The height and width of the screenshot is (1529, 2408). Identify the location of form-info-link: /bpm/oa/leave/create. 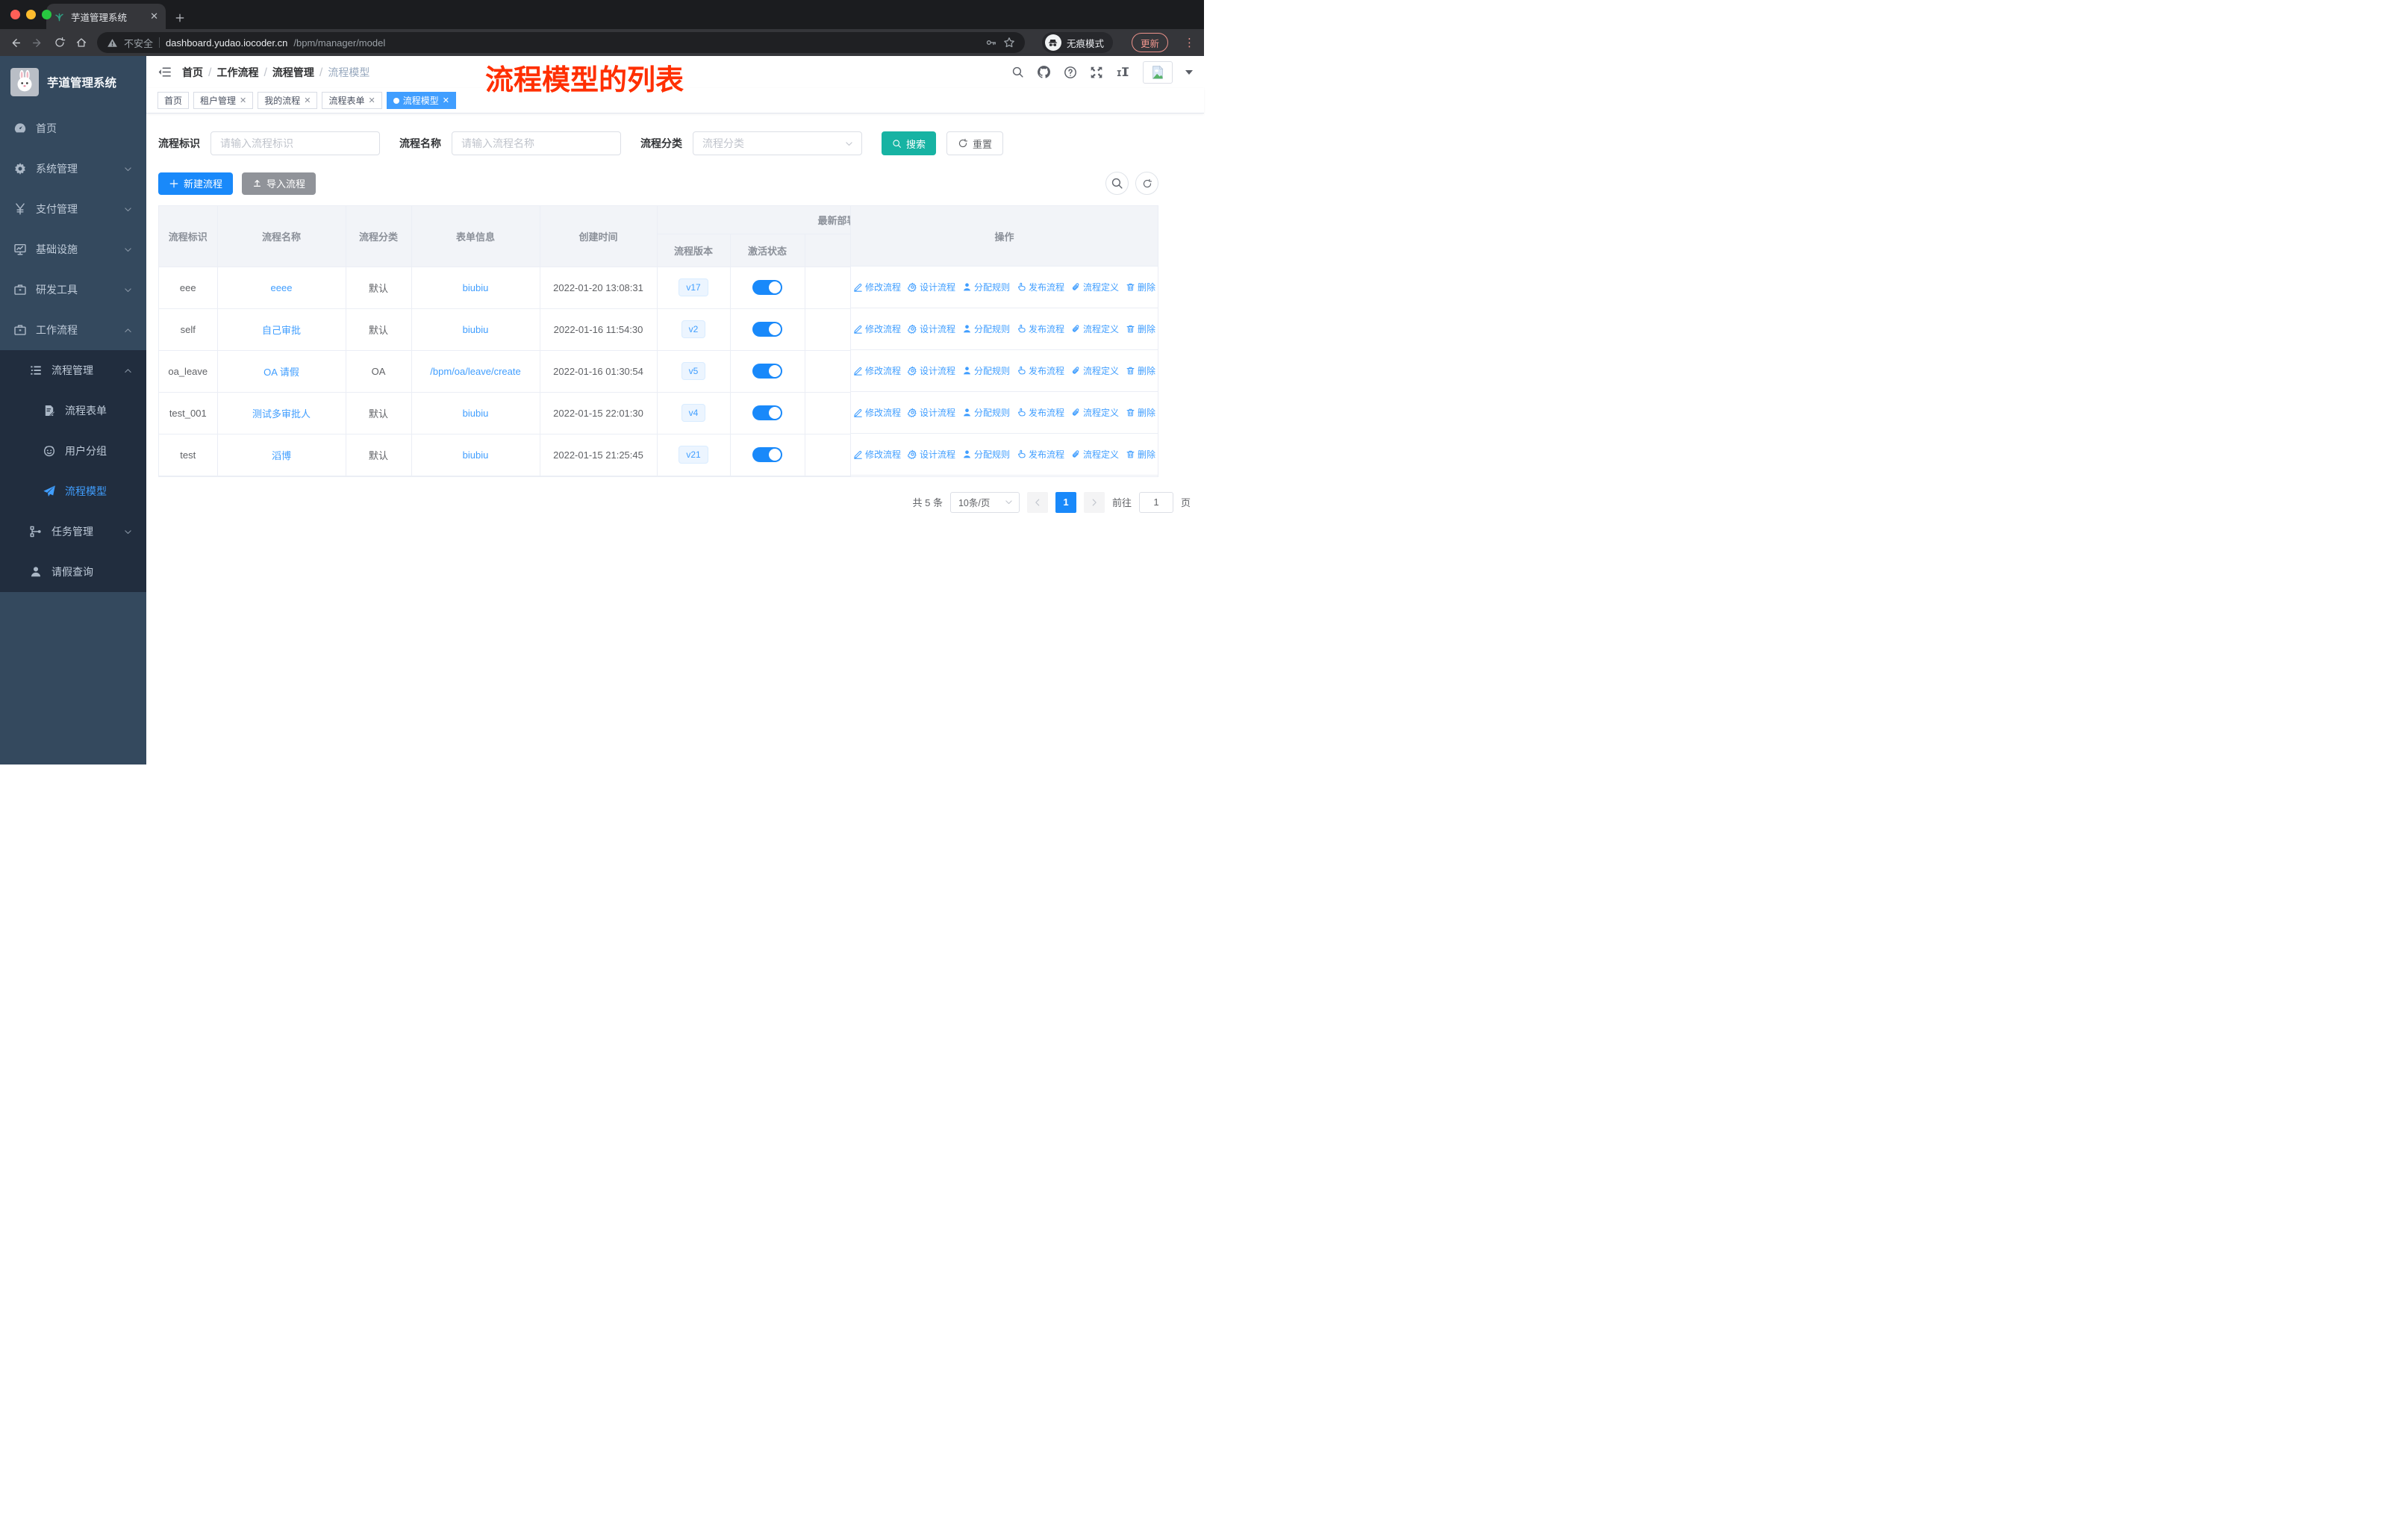
(475, 371).